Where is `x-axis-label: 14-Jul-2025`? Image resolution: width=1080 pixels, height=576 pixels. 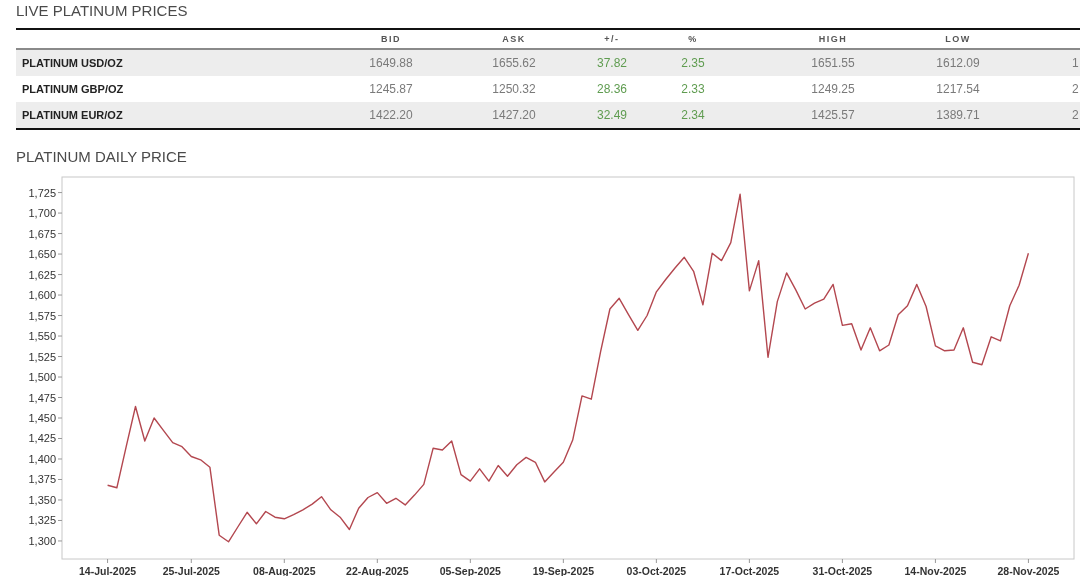 x-axis-label: 14-Jul-2025 is located at coordinates (108, 570).